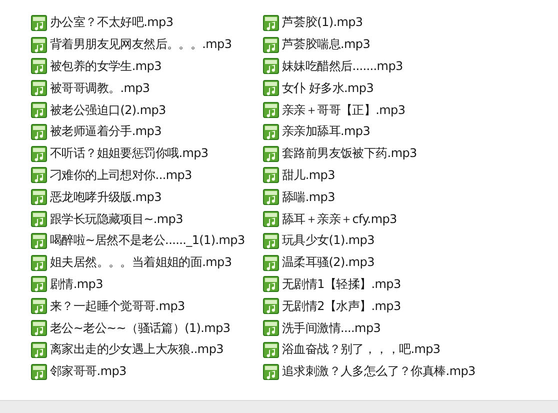 Image resolution: width=558 pixels, height=413 pixels. What do you see at coordinates (339, 219) in the screenshot?
I see `file-name: 舔耳＋亲亲＋cfy.mp3` at bounding box center [339, 219].